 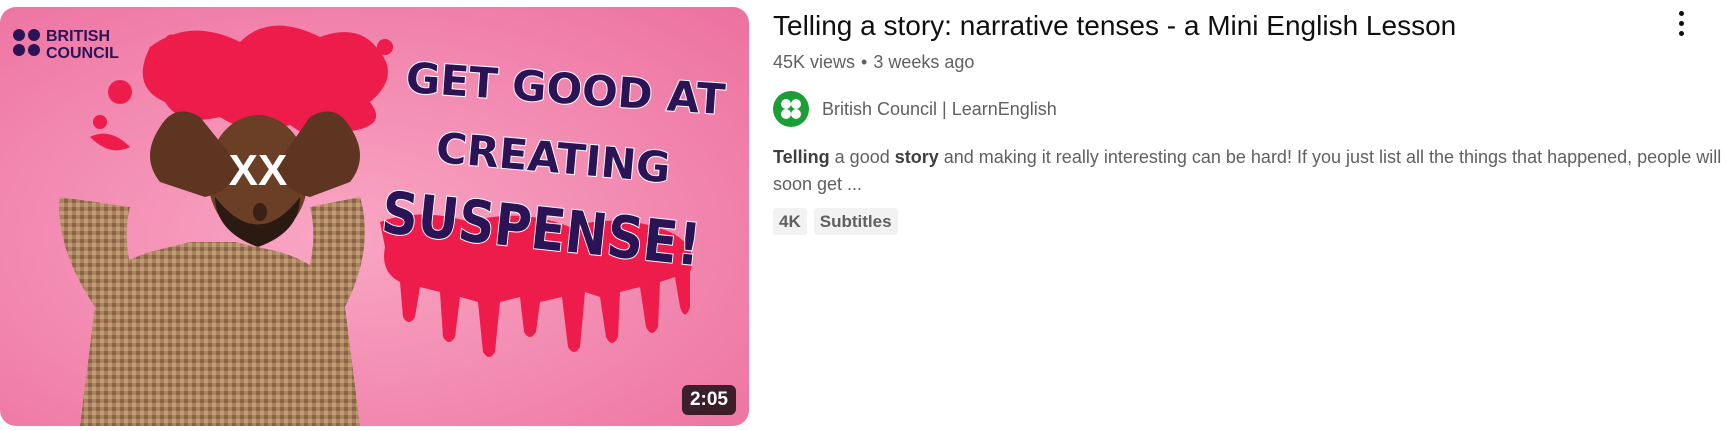 What do you see at coordinates (258, 170) in the screenshot?
I see `eye-x-marks: XX` at bounding box center [258, 170].